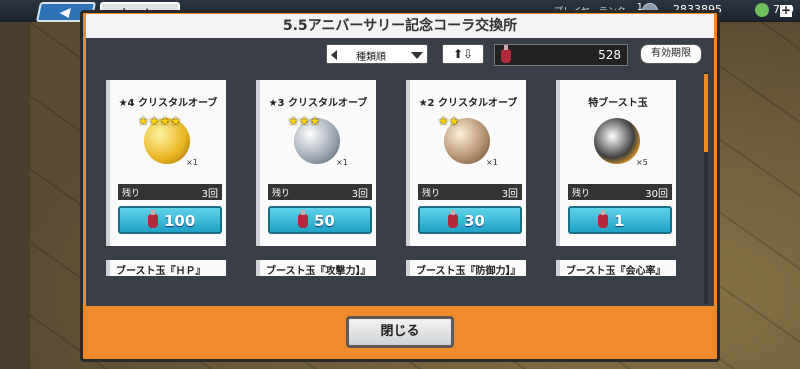 This screenshot has width=800, height=369. What do you see at coordinates (180, 221) in the screenshot?
I see `price: 100` at bounding box center [180, 221].